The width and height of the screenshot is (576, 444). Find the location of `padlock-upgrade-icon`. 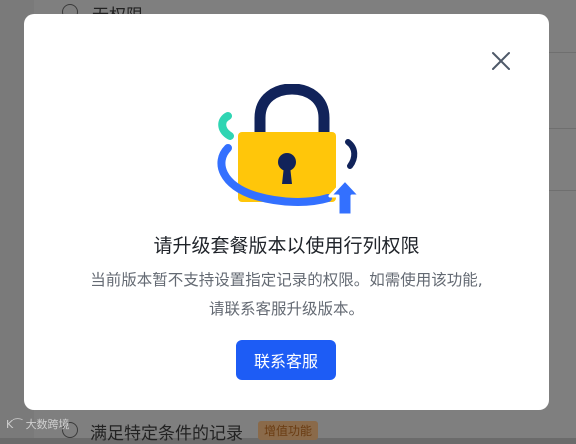

padlock-upgrade-icon is located at coordinates (291, 153).